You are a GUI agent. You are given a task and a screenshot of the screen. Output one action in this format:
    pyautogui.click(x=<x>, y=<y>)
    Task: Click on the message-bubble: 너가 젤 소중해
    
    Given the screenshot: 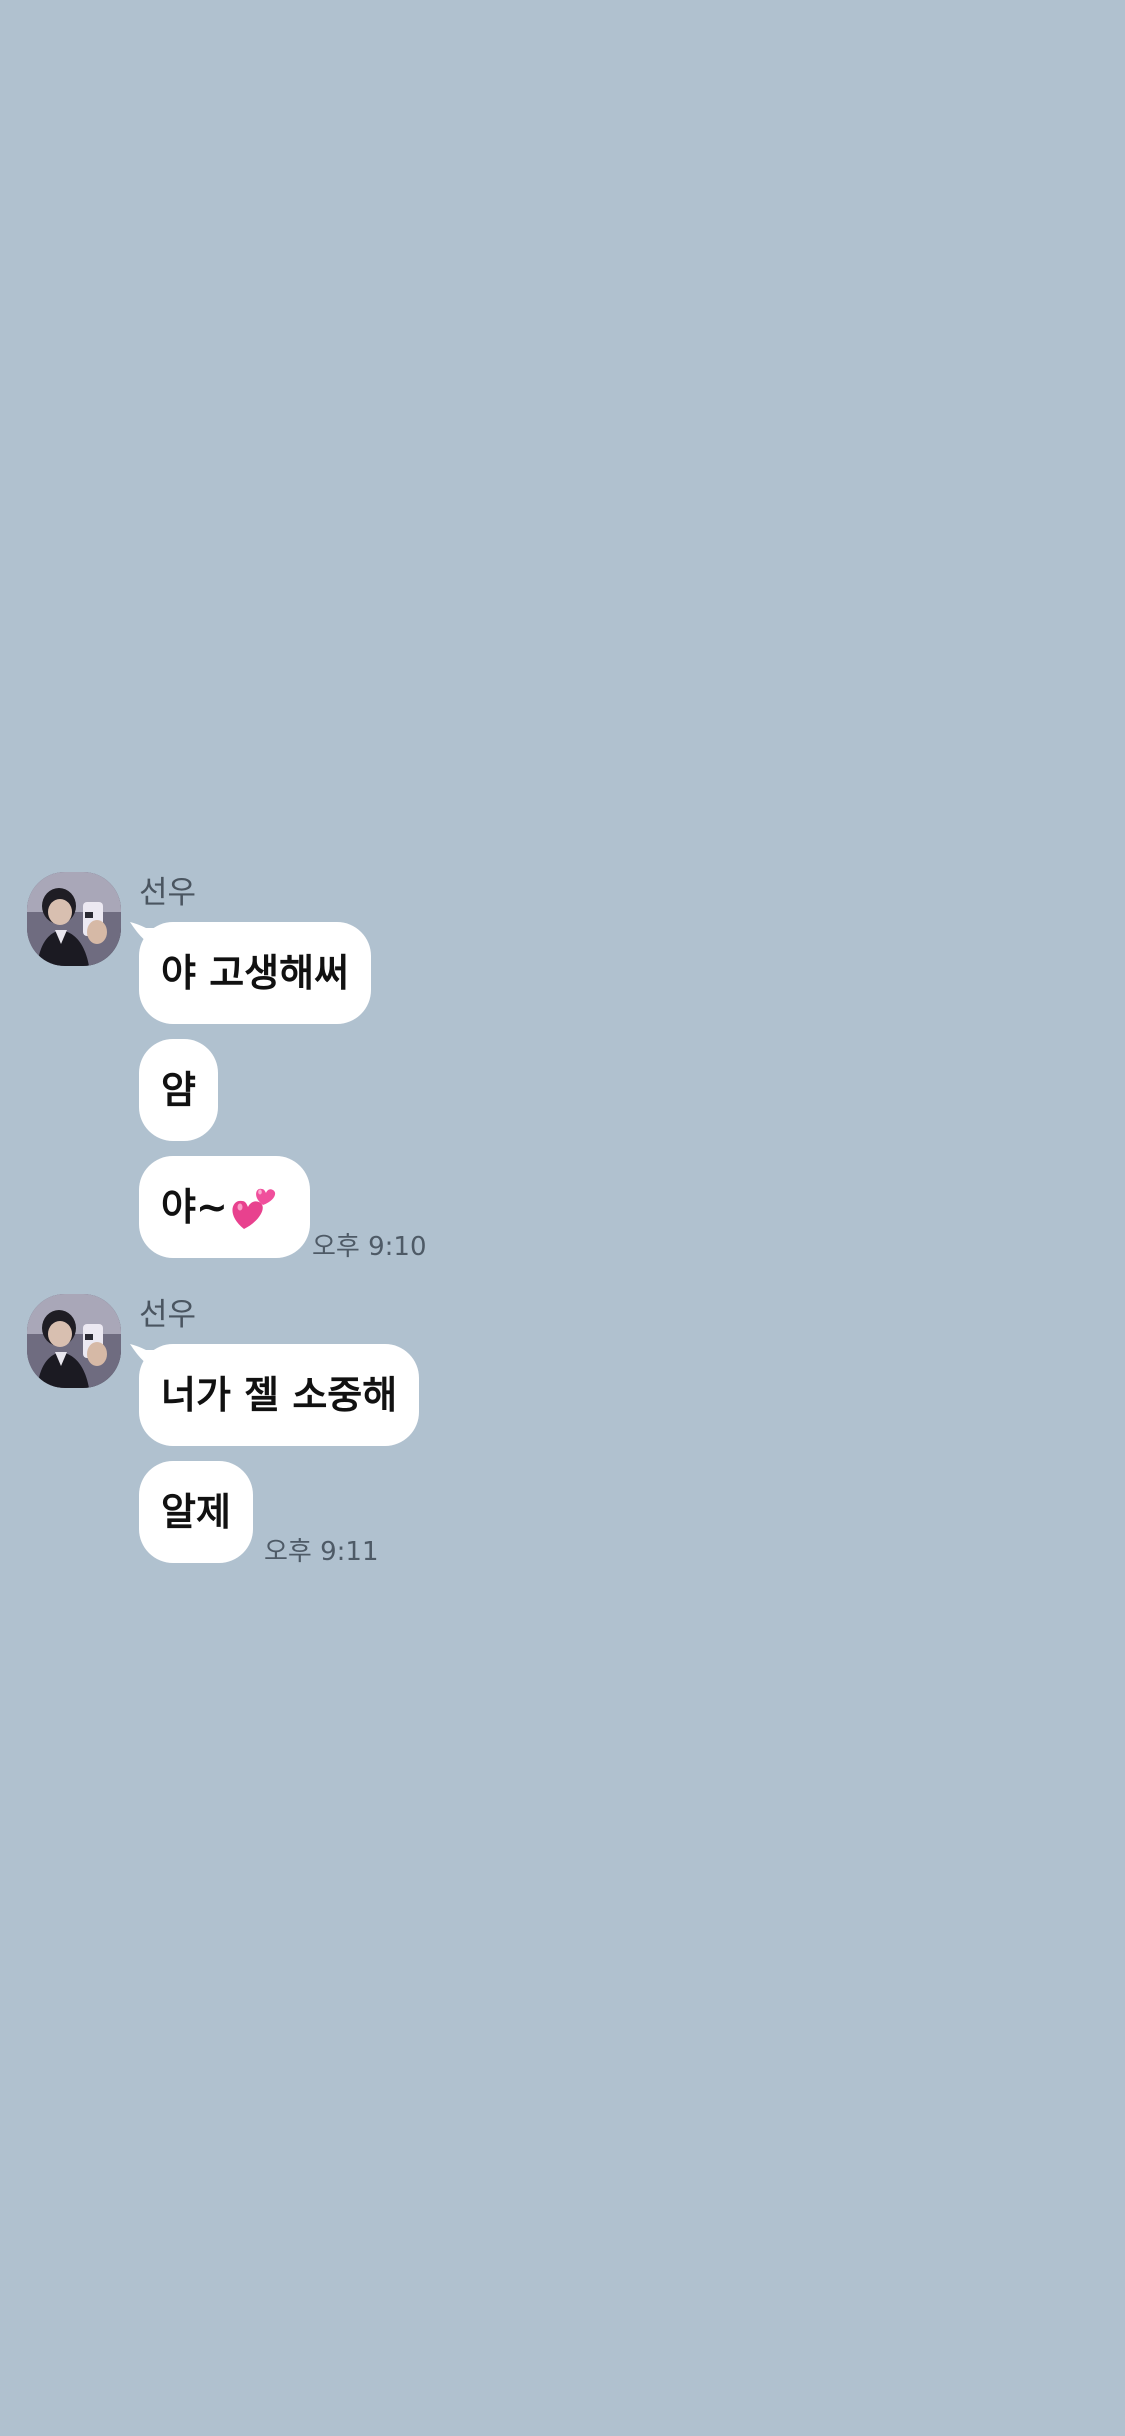 What is the action you would take?
    pyautogui.click(x=279, y=1395)
    